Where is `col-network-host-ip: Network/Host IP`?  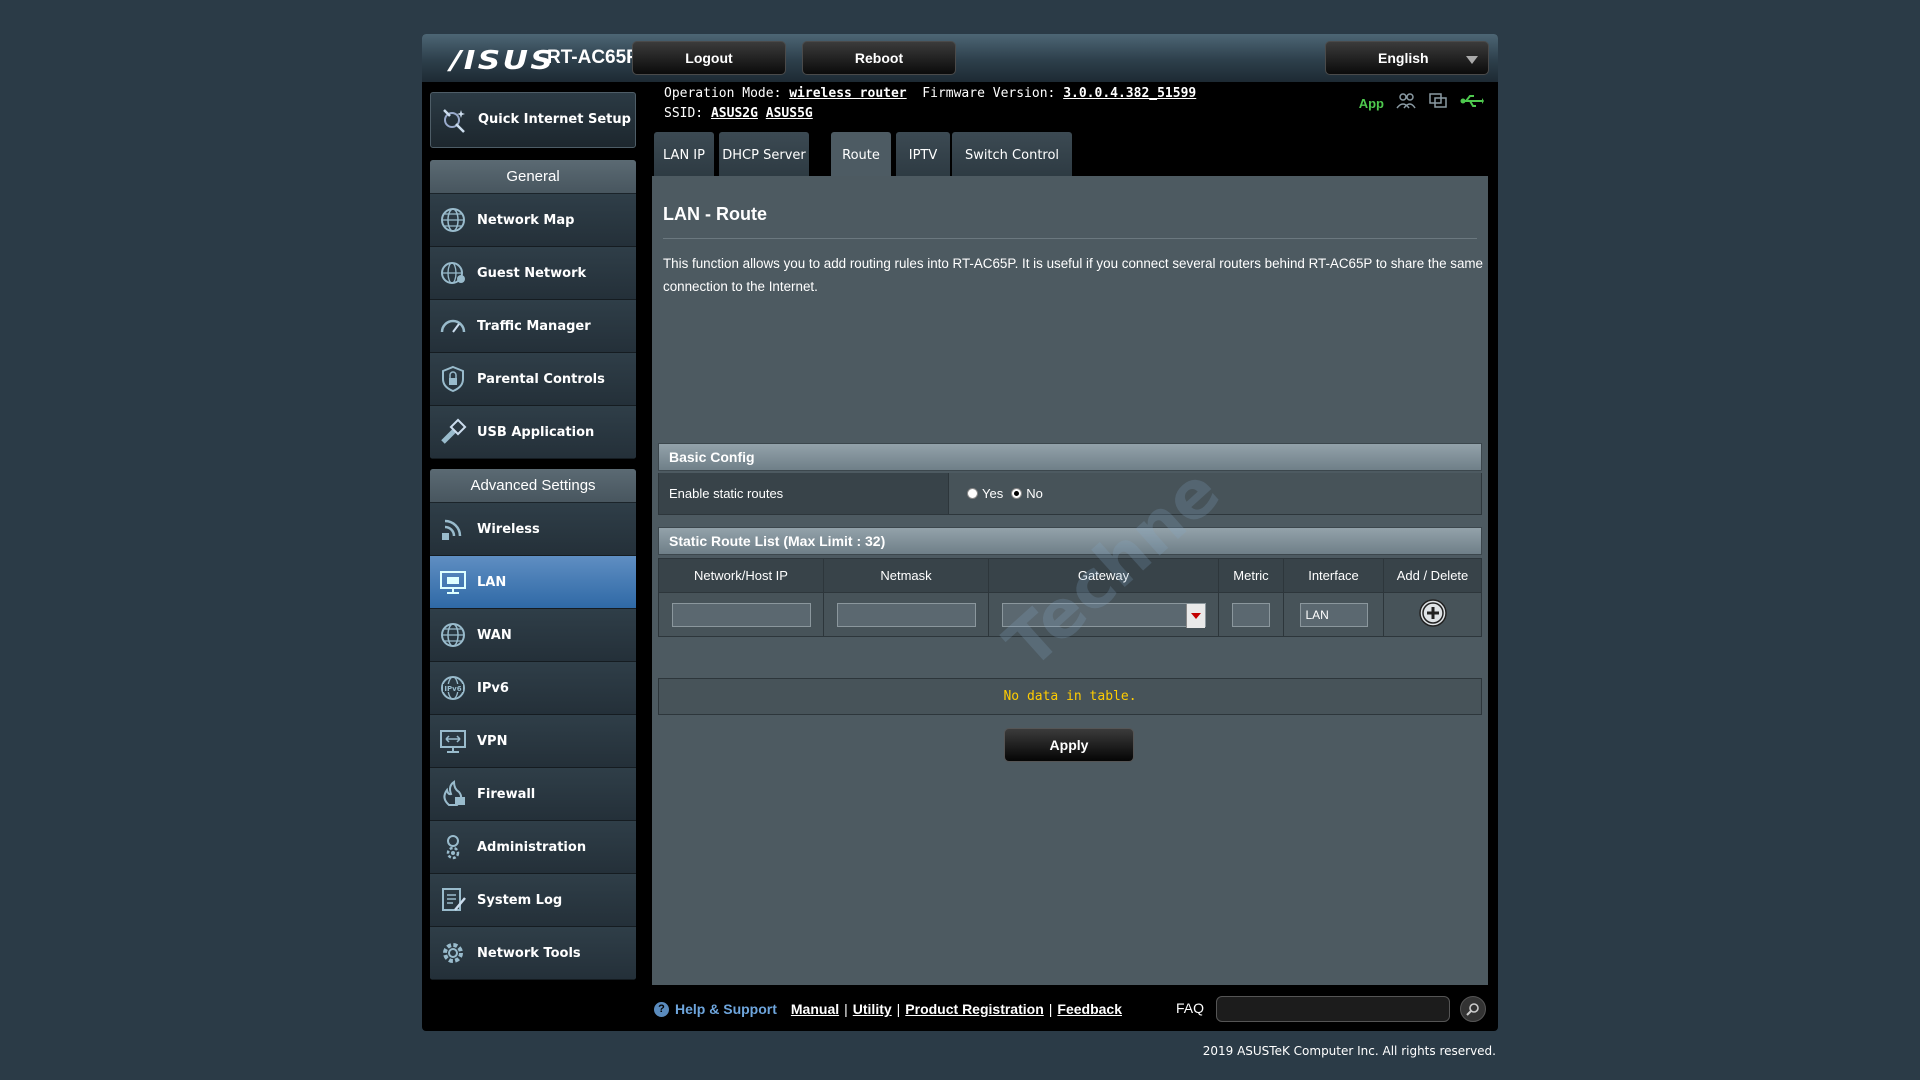
col-network-host-ip: Network/Host IP is located at coordinates (741, 575).